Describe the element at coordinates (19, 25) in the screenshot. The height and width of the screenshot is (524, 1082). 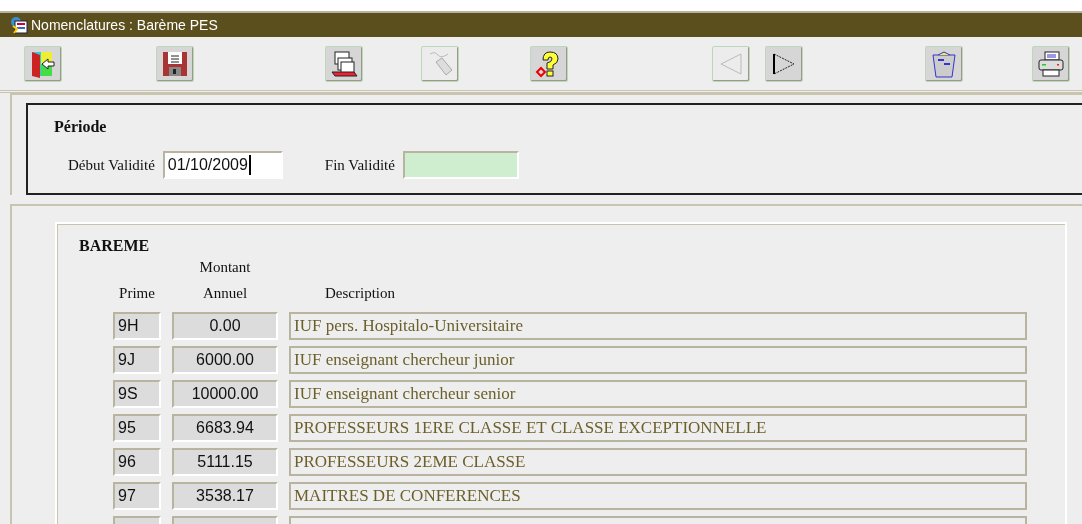
I see `app-icon` at that location.